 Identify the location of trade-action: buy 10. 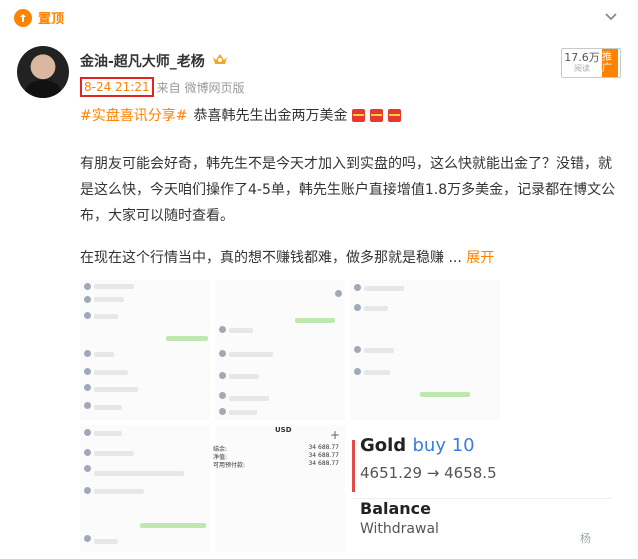
(443, 445).